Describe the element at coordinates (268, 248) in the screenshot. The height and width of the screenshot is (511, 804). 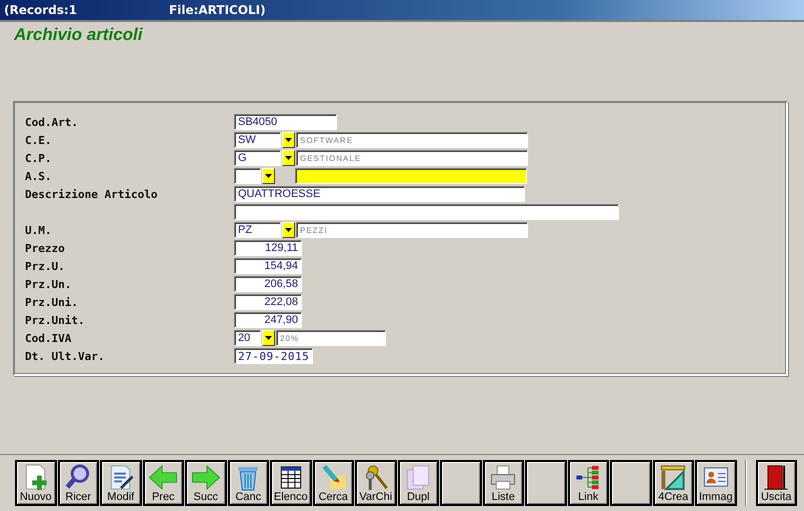
I see `price-field: 129,11` at that location.